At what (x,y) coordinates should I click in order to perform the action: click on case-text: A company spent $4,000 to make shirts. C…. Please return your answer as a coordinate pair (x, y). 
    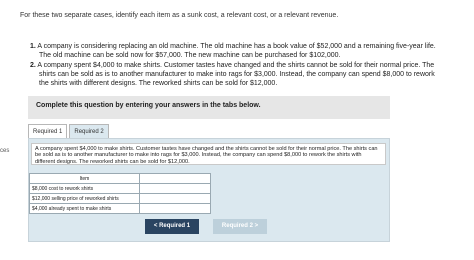
    Looking at the image, I should click on (236, 74).